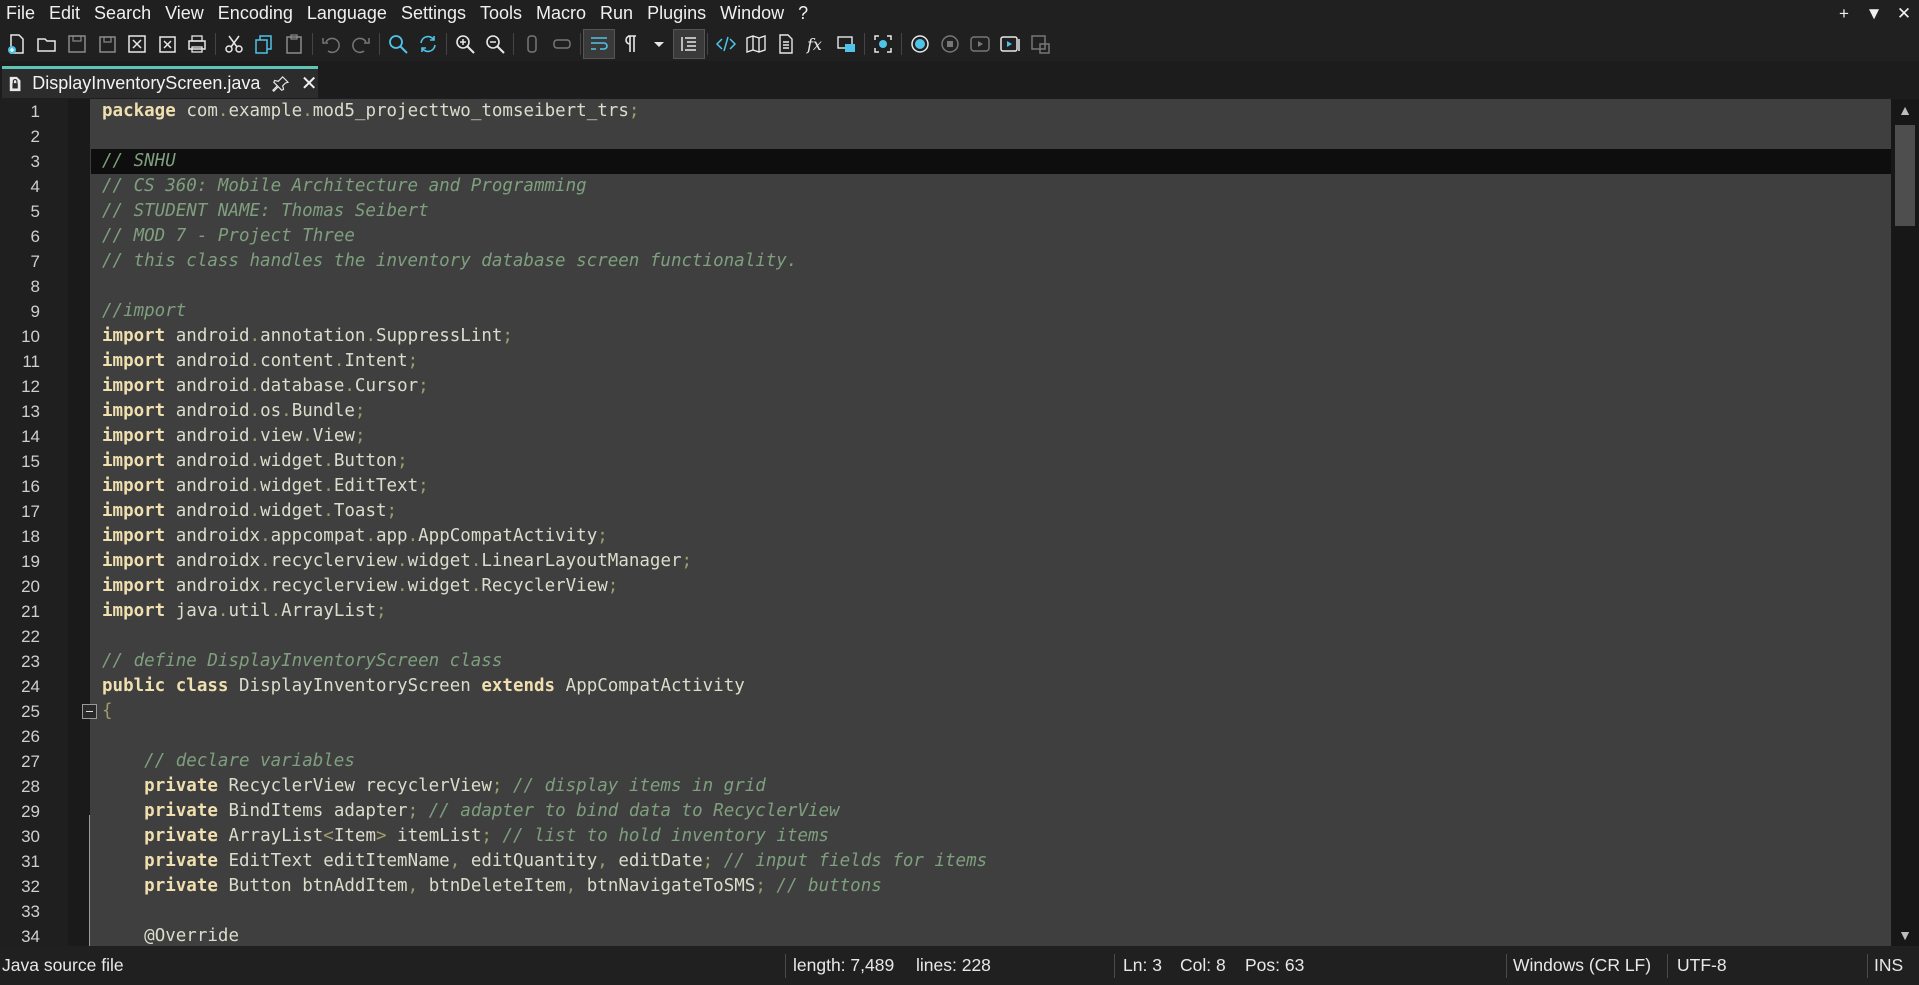 The height and width of the screenshot is (985, 1919). What do you see at coordinates (991, 761) in the screenshot?
I see `code-text: // declare variables` at bounding box center [991, 761].